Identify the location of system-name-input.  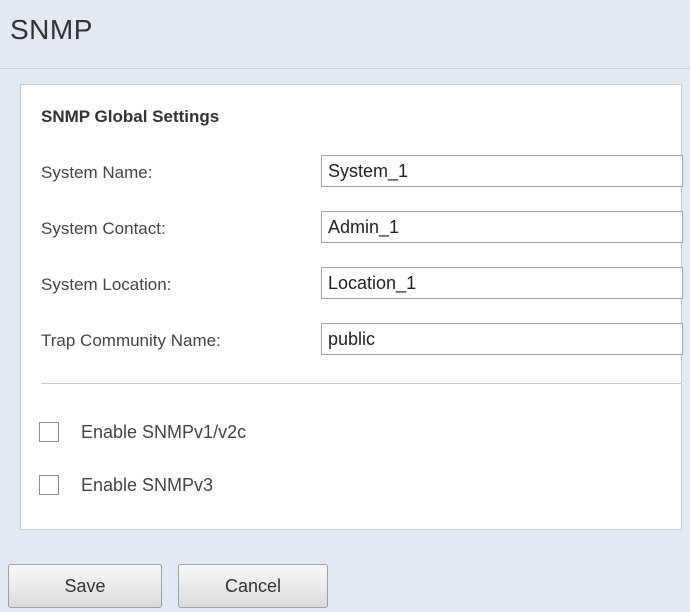
(502, 171).